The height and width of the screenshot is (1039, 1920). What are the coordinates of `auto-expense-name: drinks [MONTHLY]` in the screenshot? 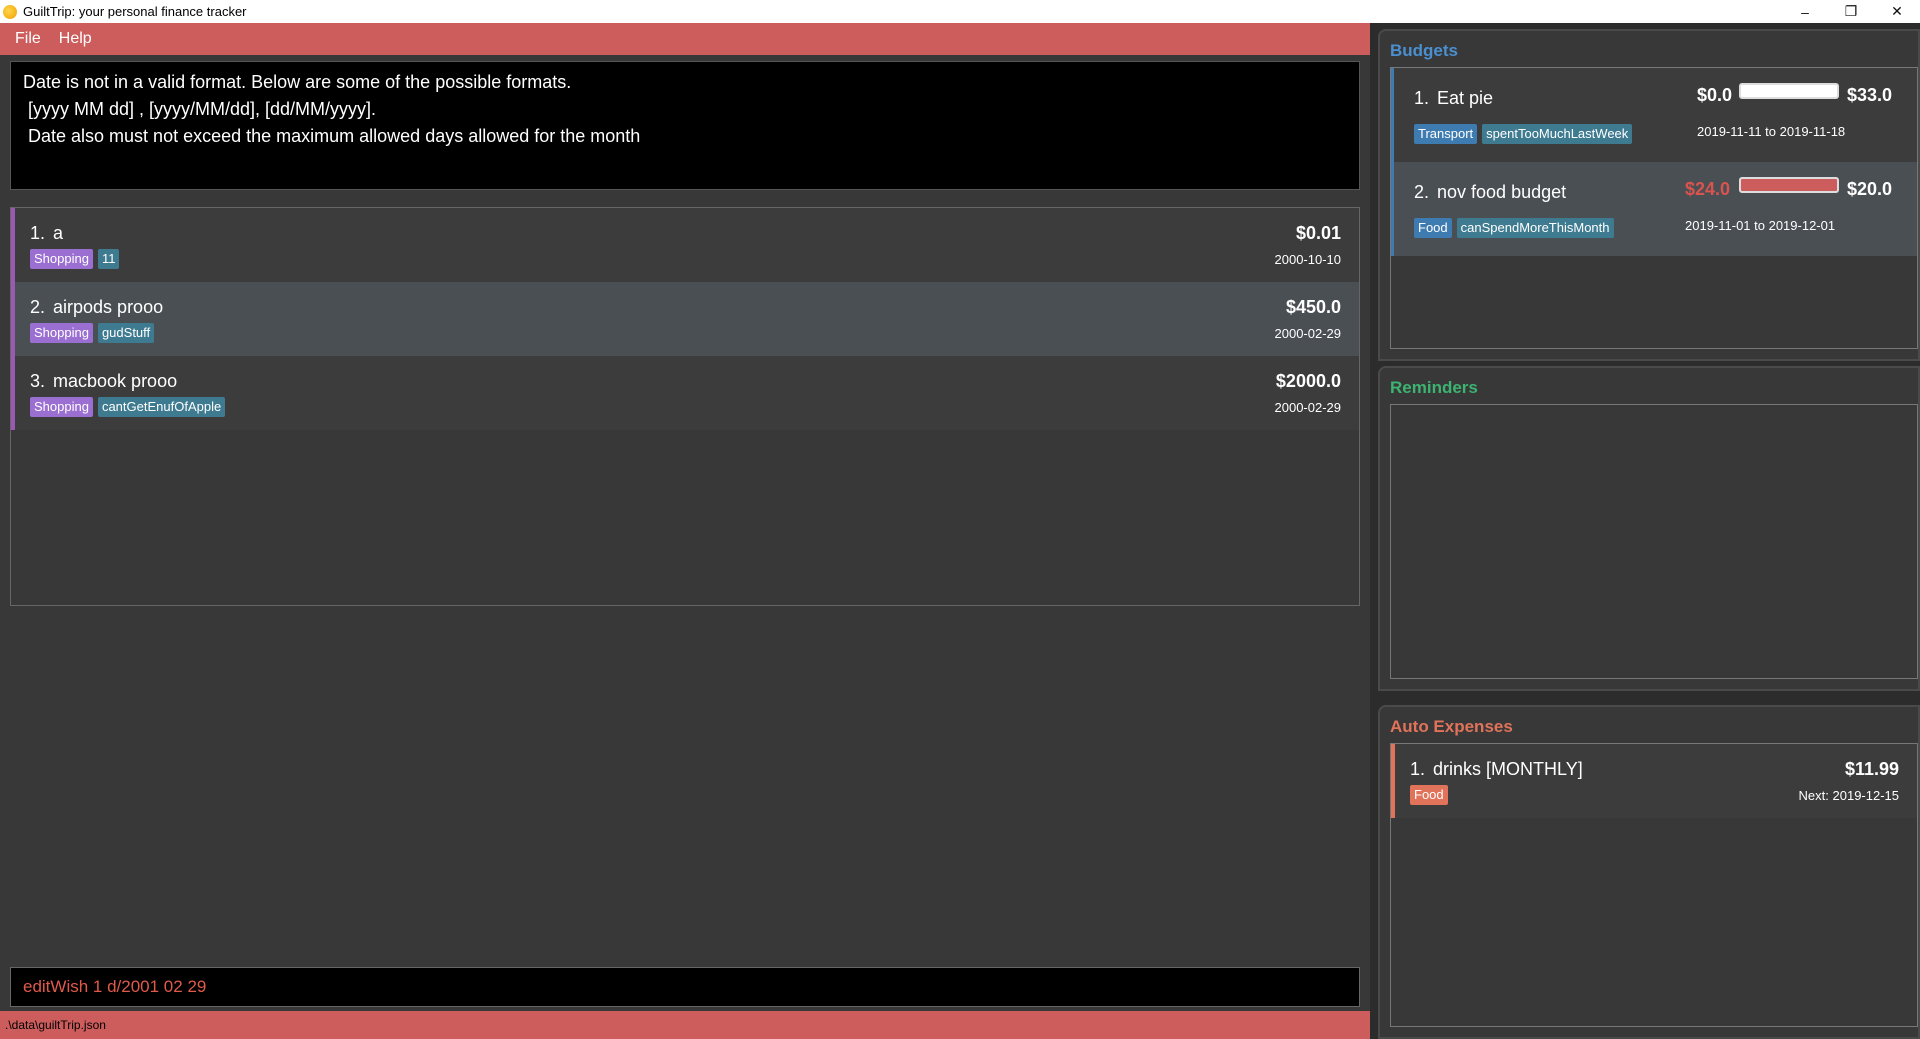 It's located at (1508, 769).